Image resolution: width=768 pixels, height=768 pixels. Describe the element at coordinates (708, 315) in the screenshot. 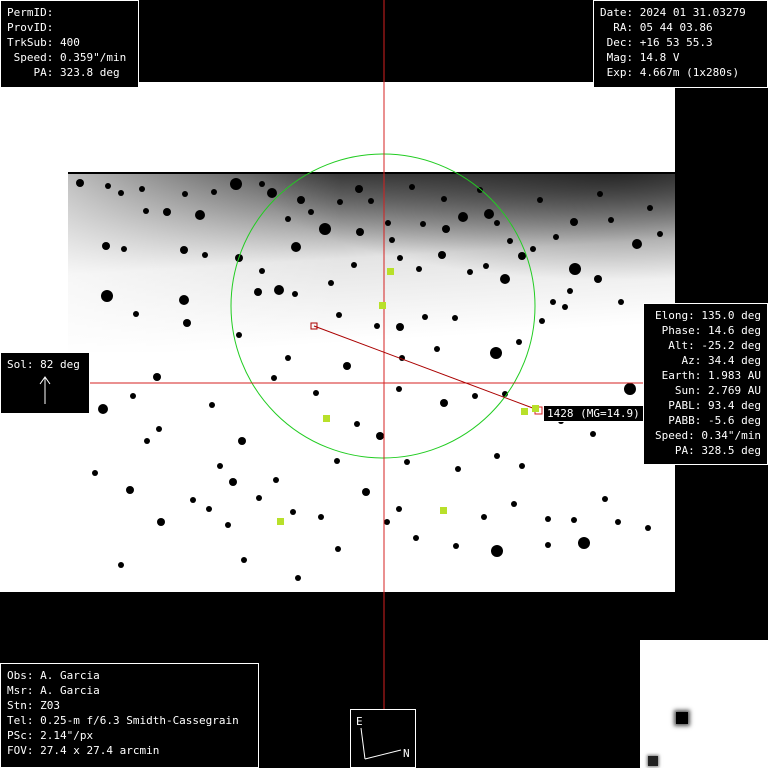

I see `elong-row: Elong: 135.0 deg` at that location.